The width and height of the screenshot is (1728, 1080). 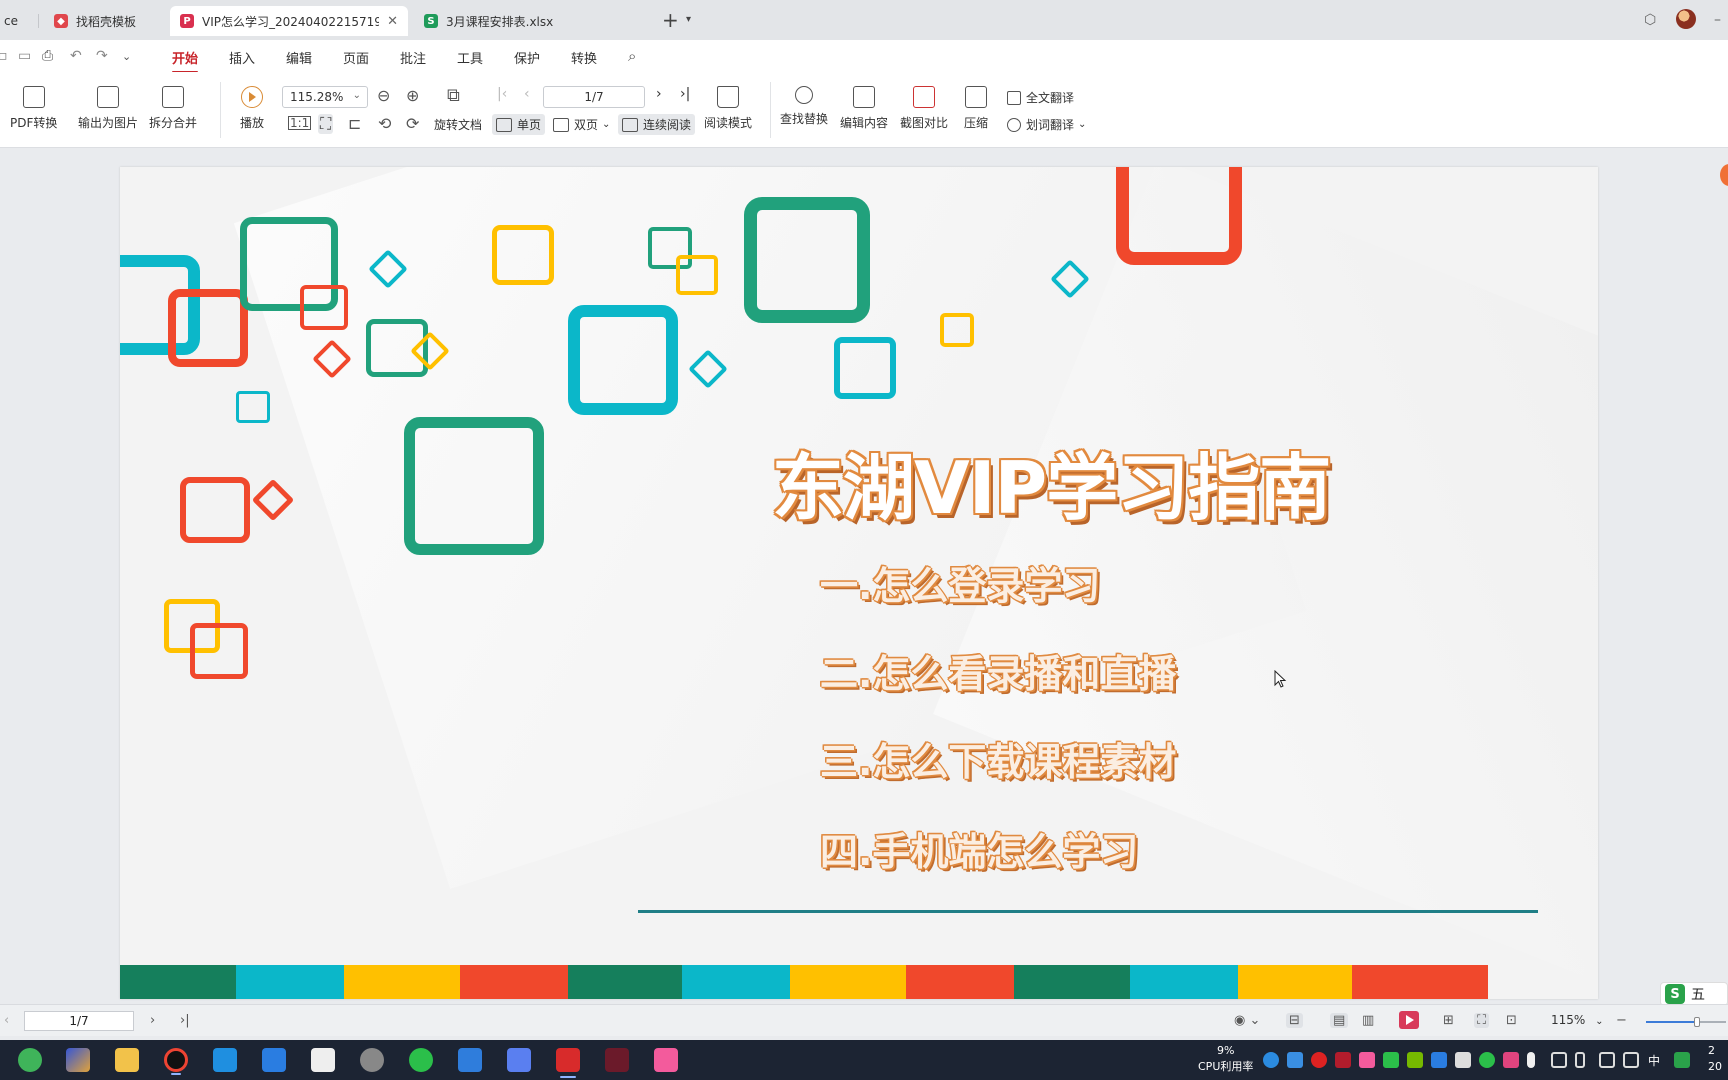 What do you see at coordinates (470, 1060) in the screenshot?
I see `dingtalk-icon` at bounding box center [470, 1060].